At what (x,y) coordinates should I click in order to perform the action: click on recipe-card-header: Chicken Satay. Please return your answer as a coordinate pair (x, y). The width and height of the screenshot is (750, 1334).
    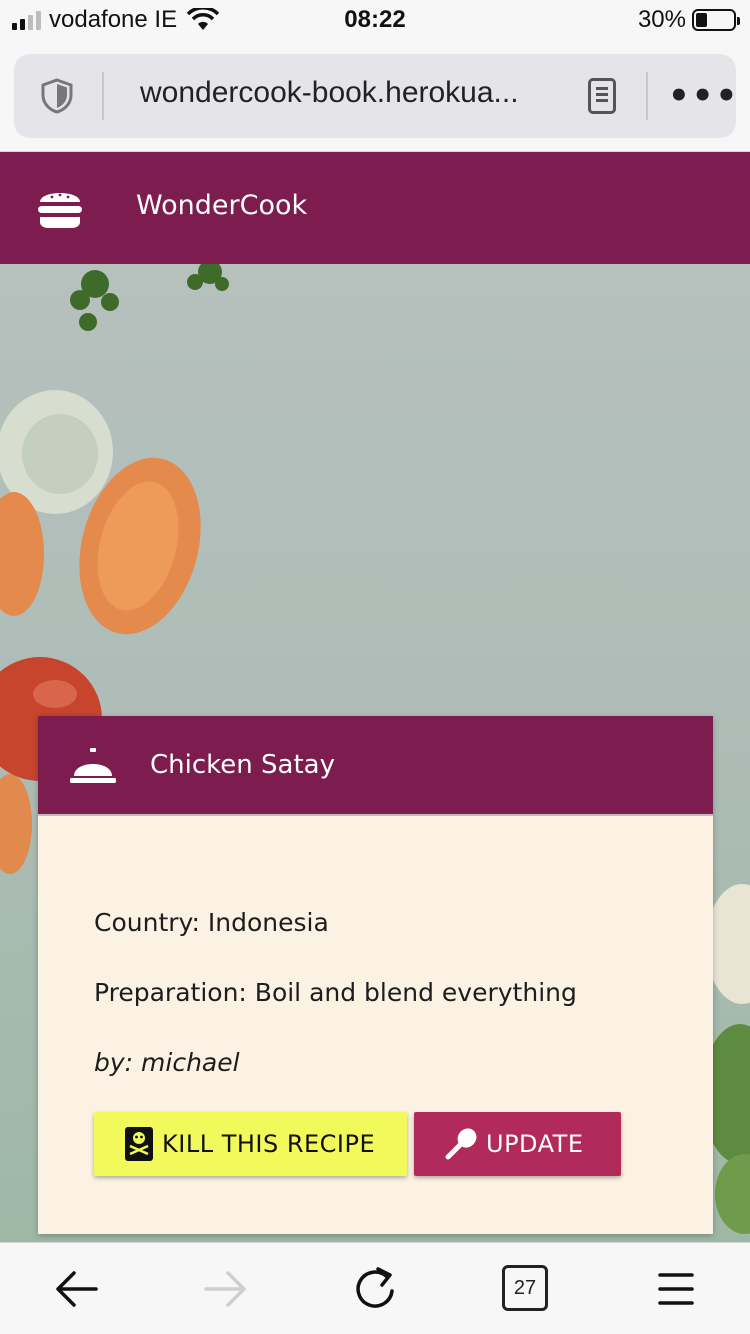
    Looking at the image, I should click on (375, 766).